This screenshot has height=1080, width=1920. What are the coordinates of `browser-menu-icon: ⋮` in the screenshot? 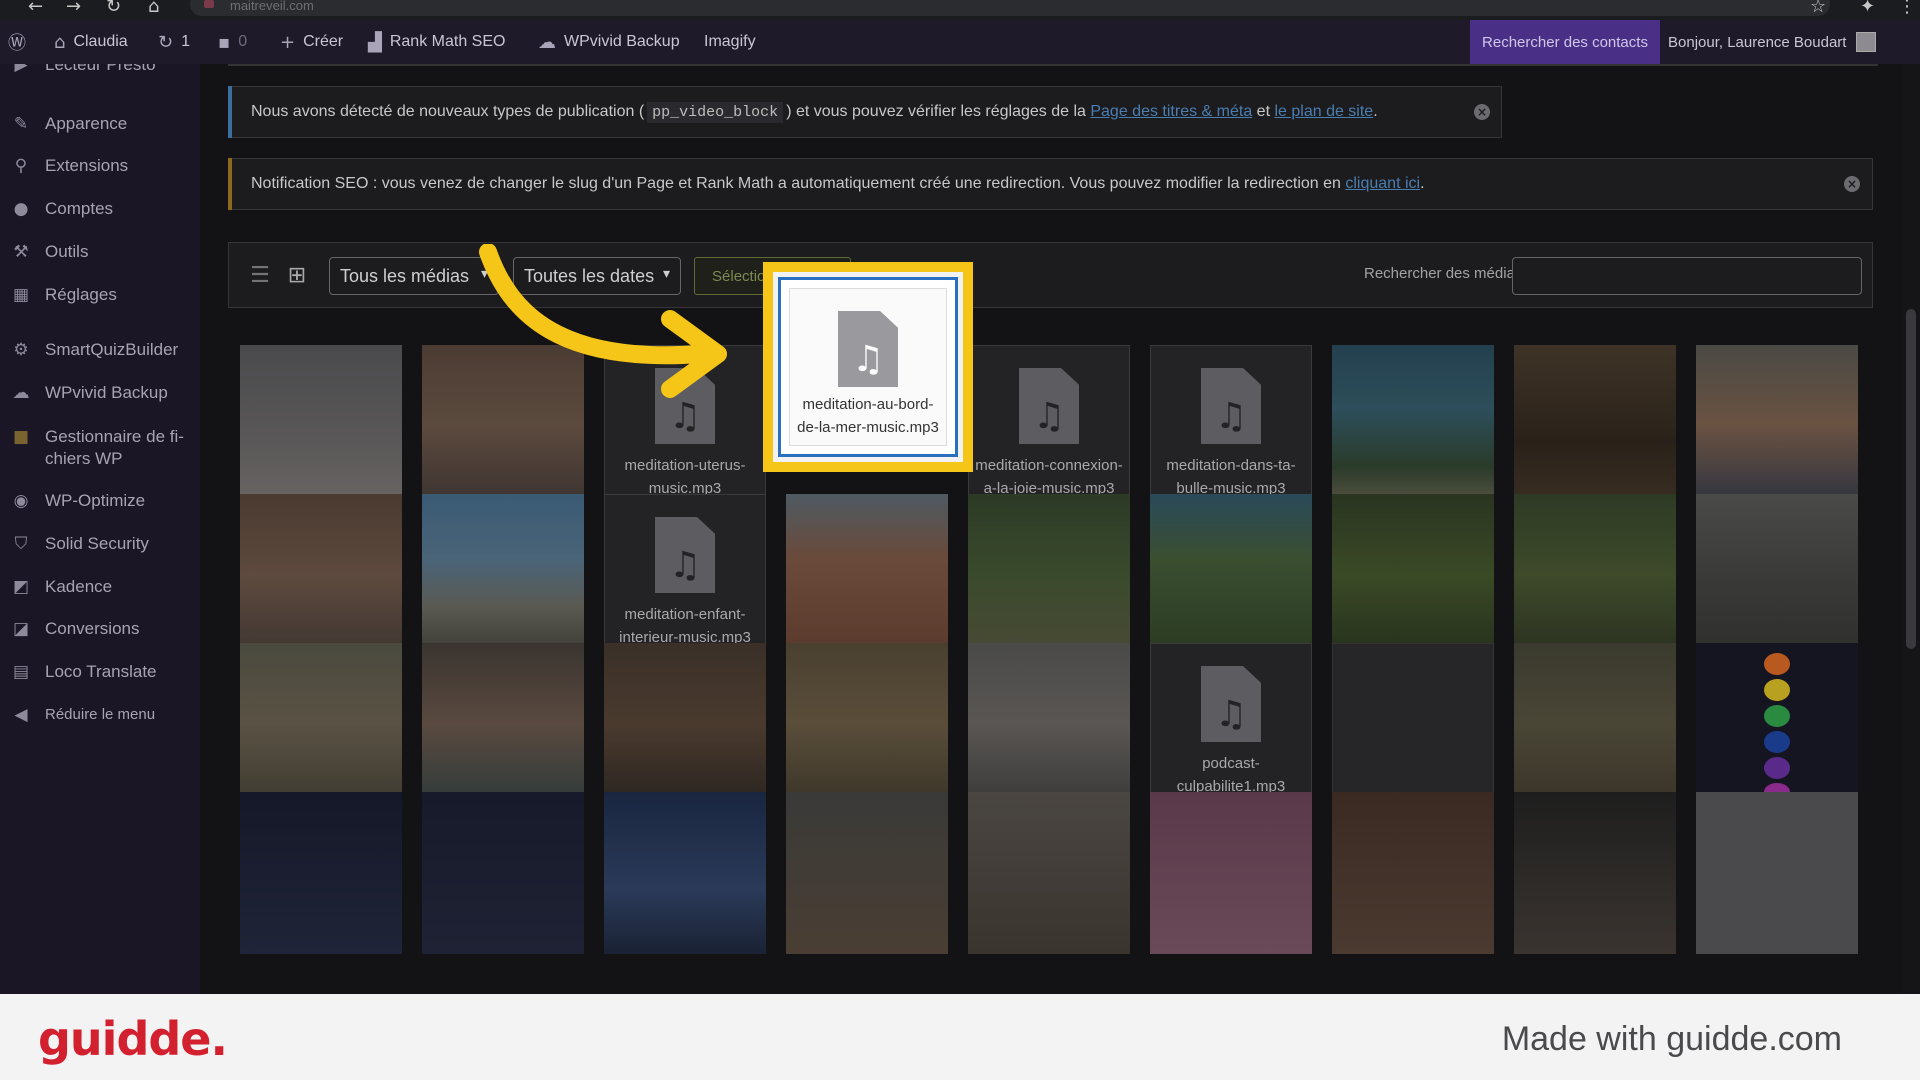 It's located at (1907, 8).